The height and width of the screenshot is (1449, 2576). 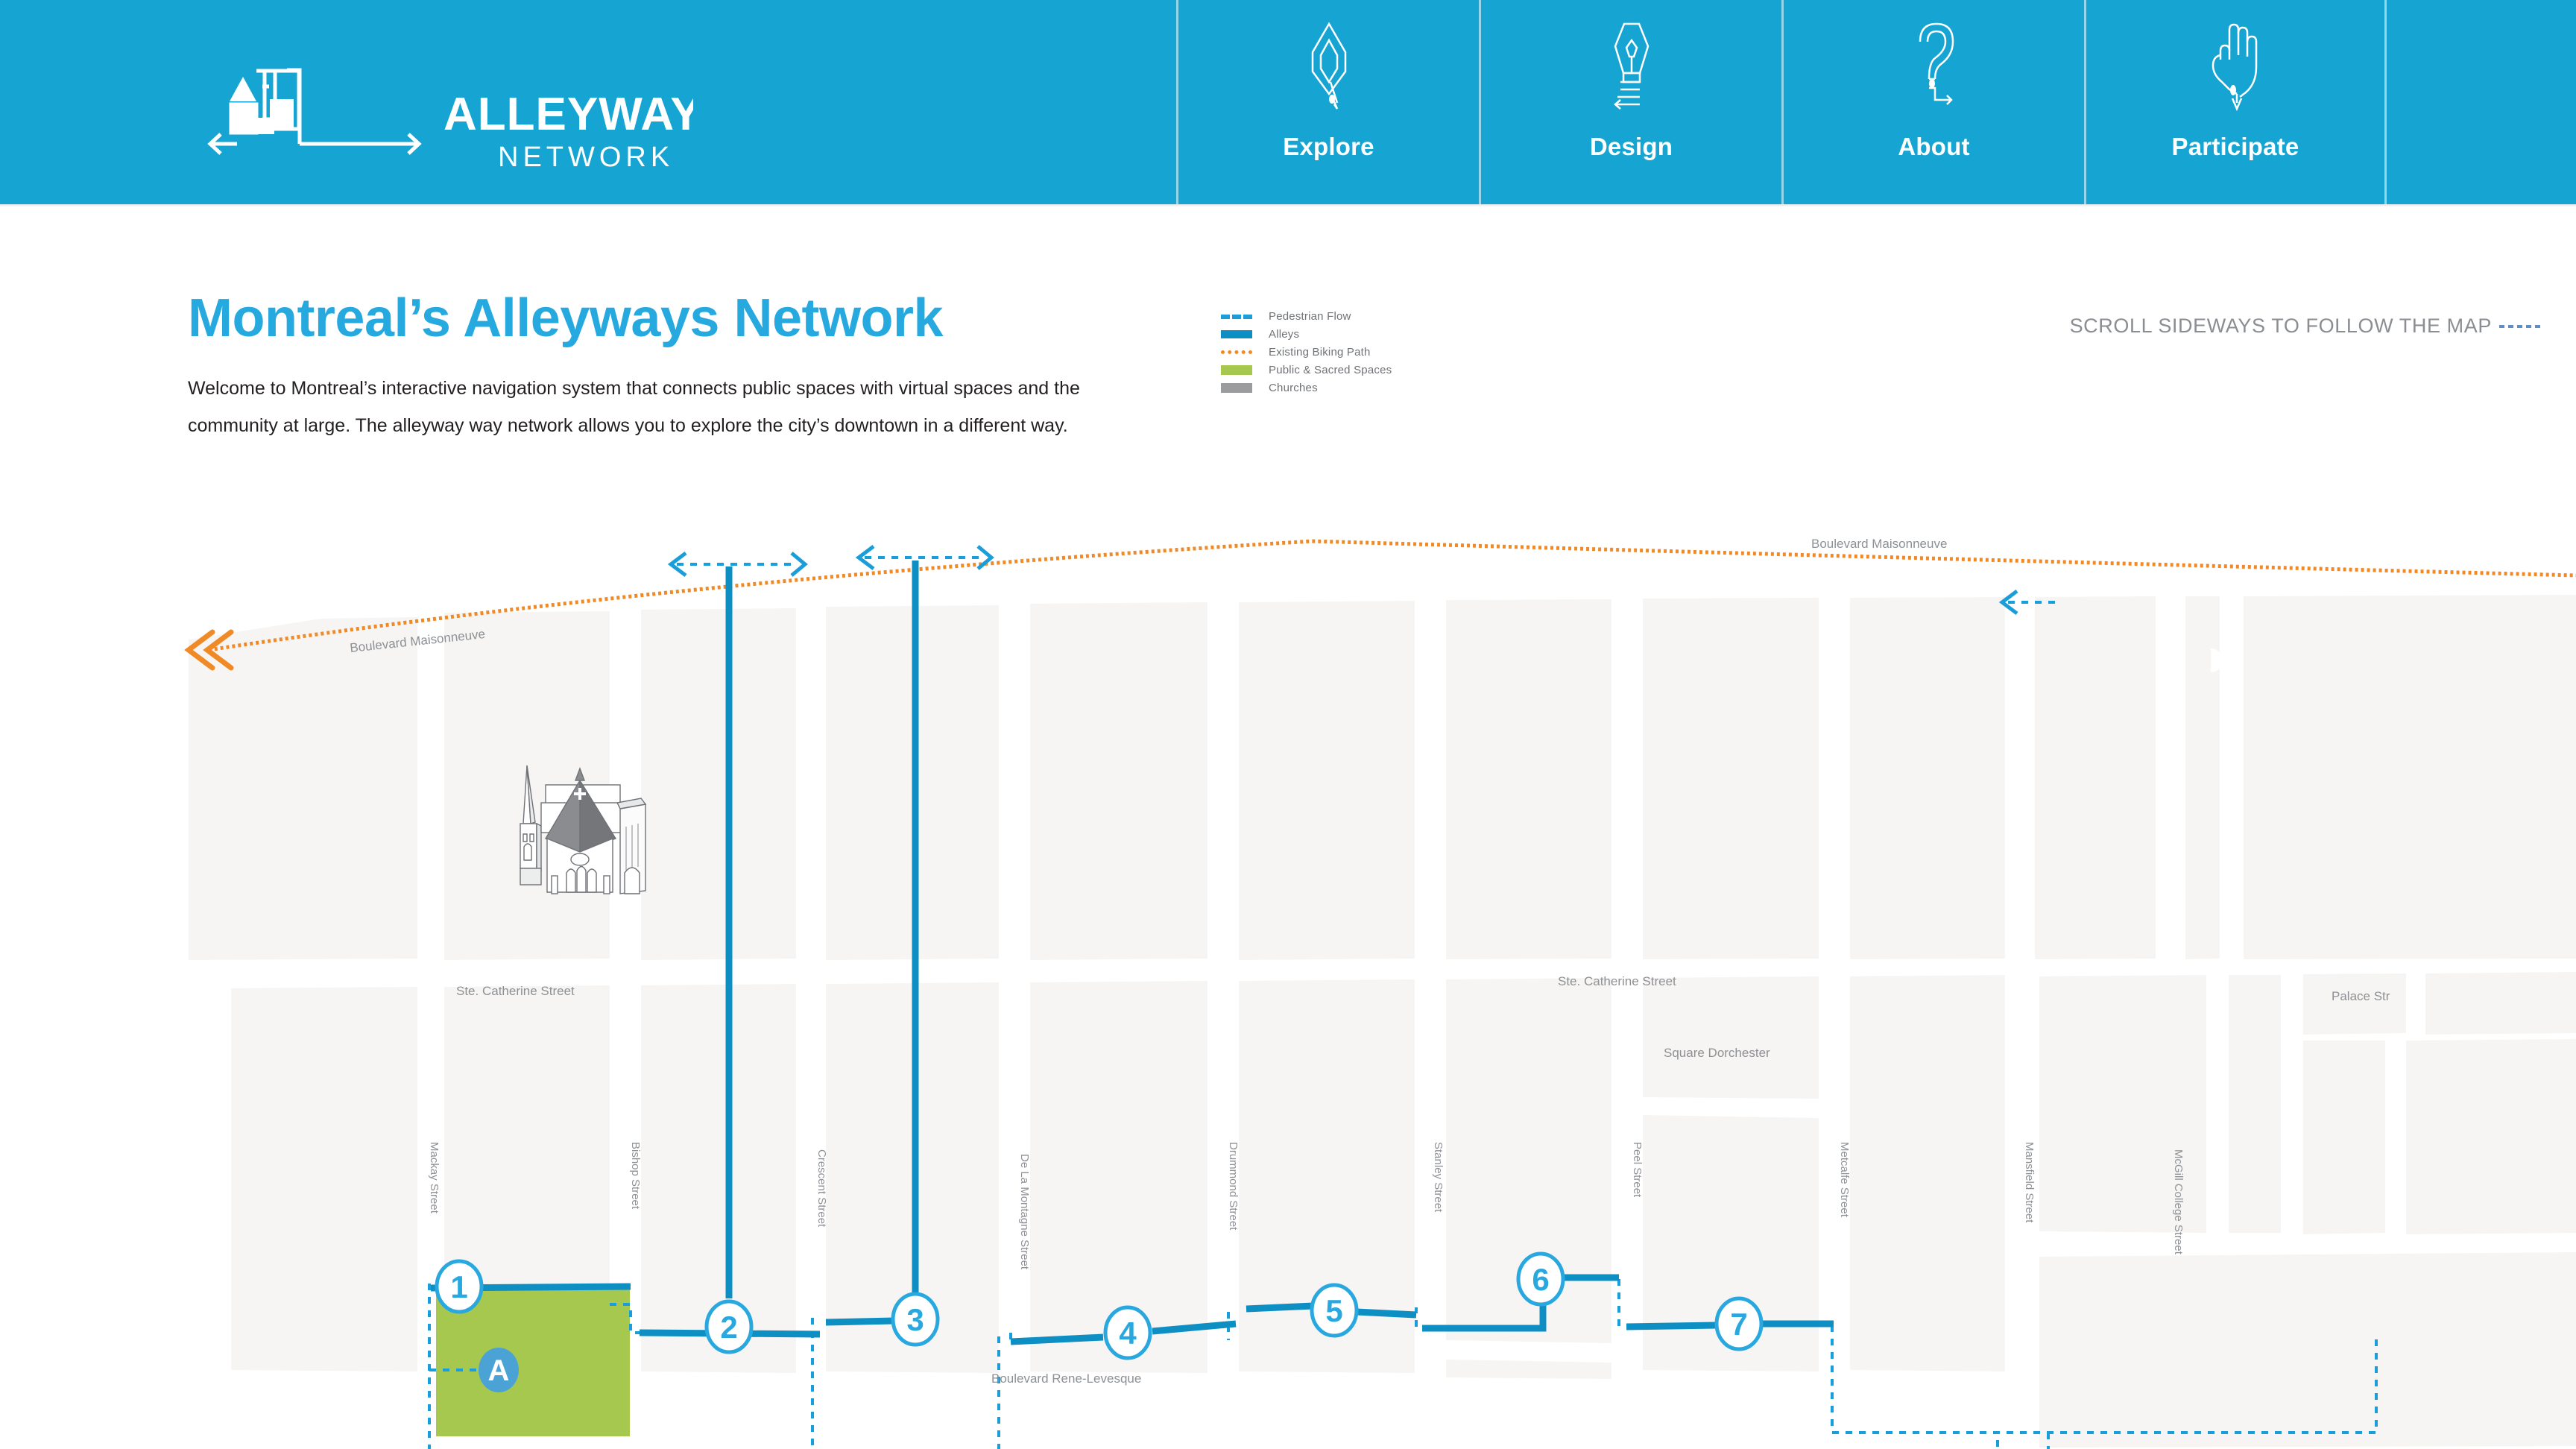 I want to click on nav-item-participate: Participate, so click(x=2236, y=102).